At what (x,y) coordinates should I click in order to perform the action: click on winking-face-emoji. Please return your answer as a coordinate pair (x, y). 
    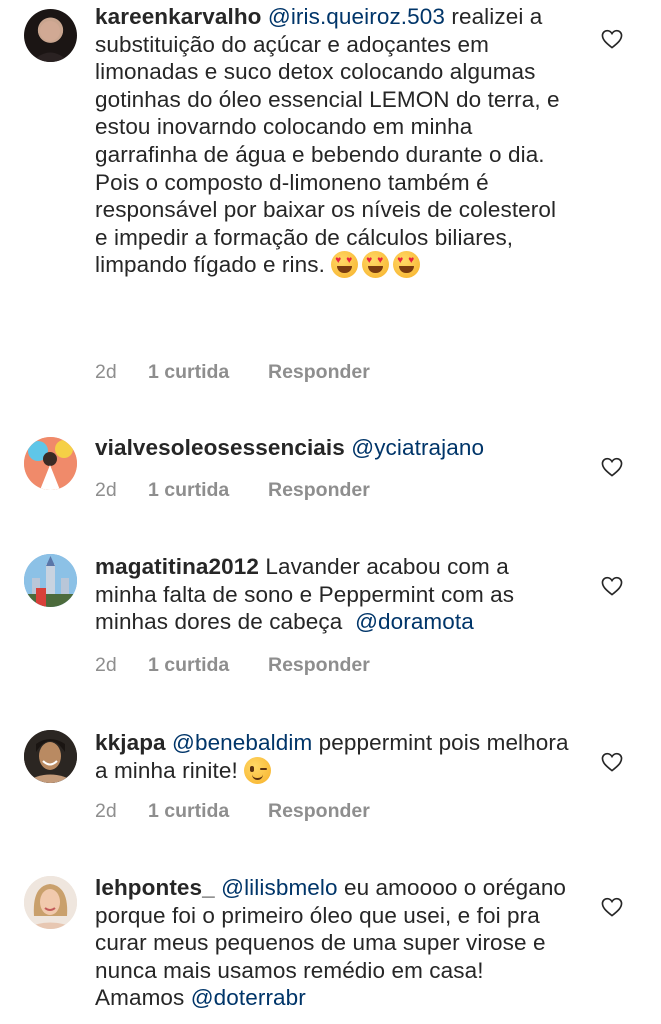
    Looking at the image, I should click on (258, 770).